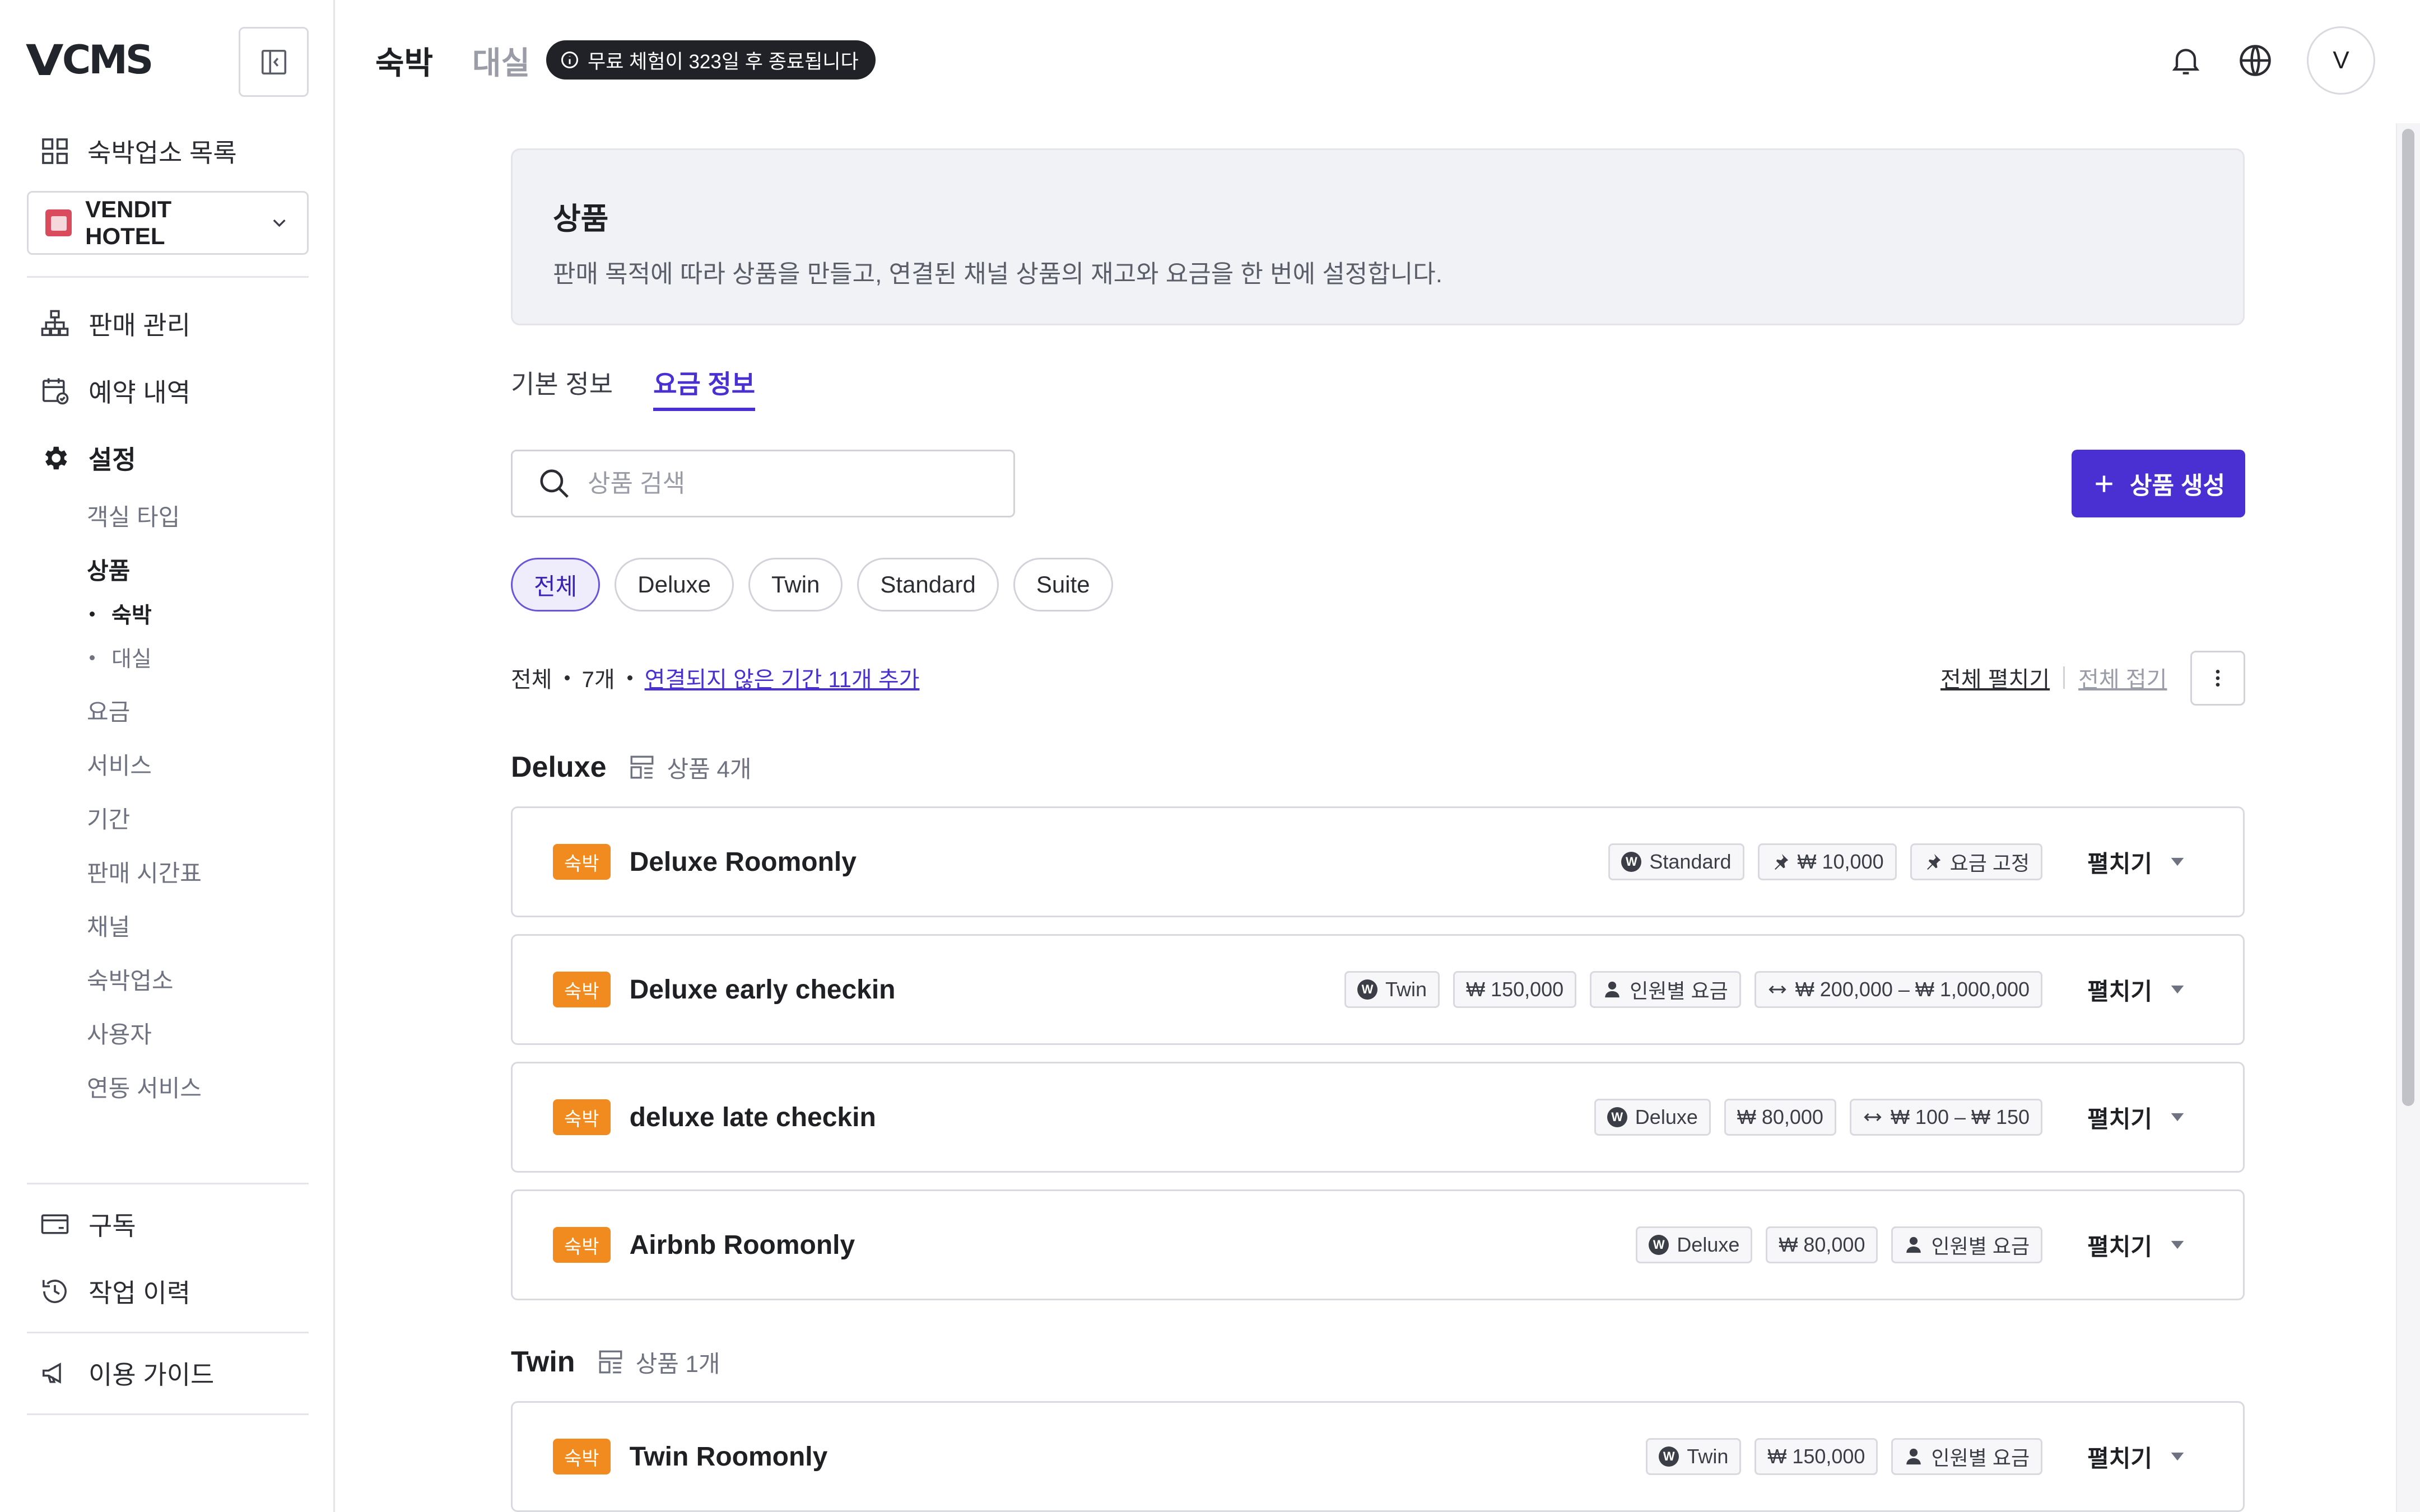 Image resolution: width=2420 pixels, height=1512 pixels. Describe the element at coordinates (501, 61) in the screenshot. I see `header-tab-dayuse: 대실` at that location.